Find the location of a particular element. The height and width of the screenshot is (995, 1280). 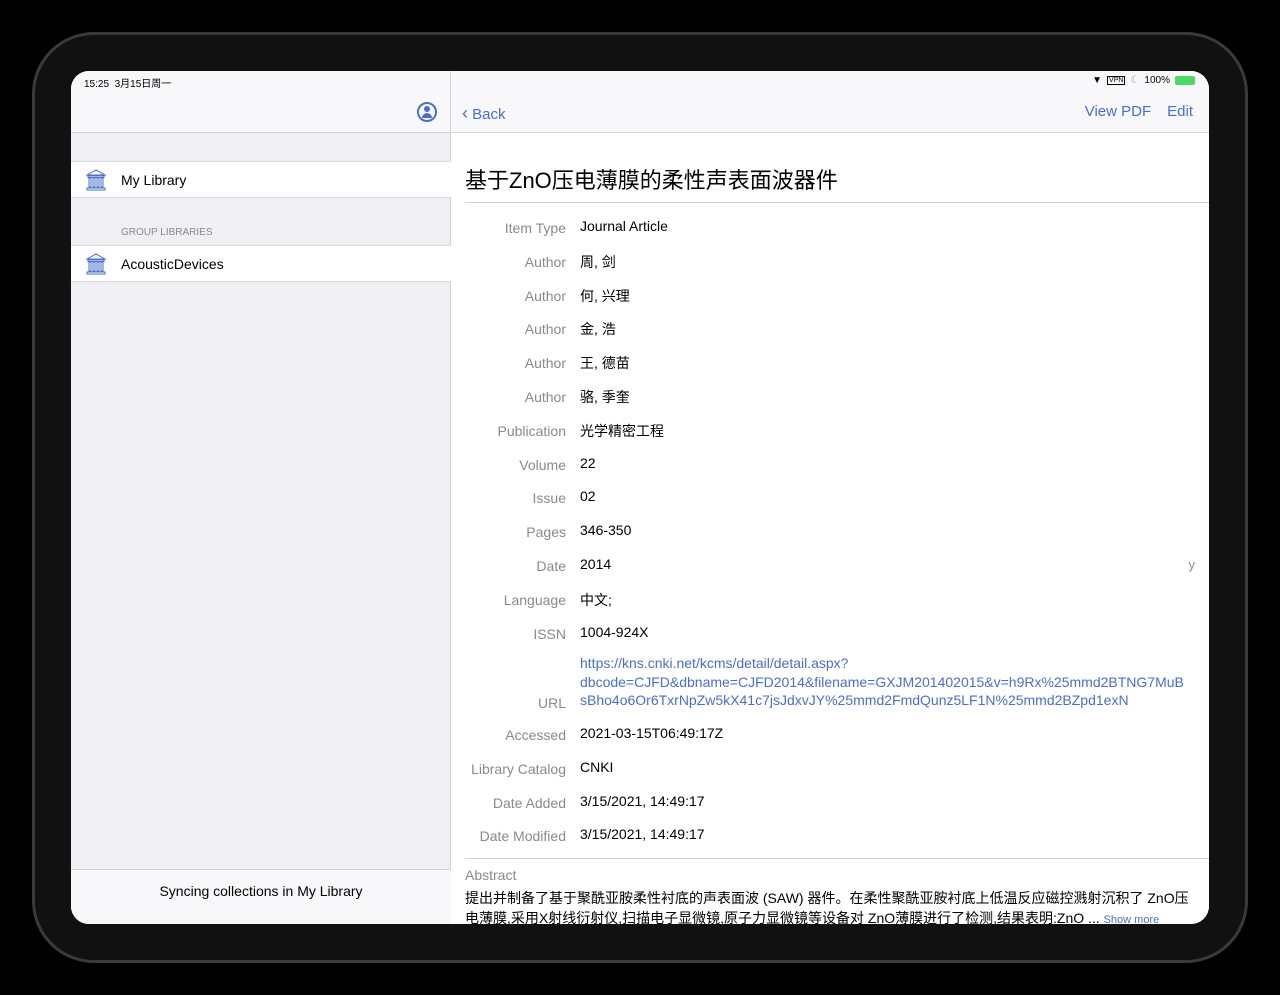

sidebar-item-label: My Library is located at coordinates (154, 179).